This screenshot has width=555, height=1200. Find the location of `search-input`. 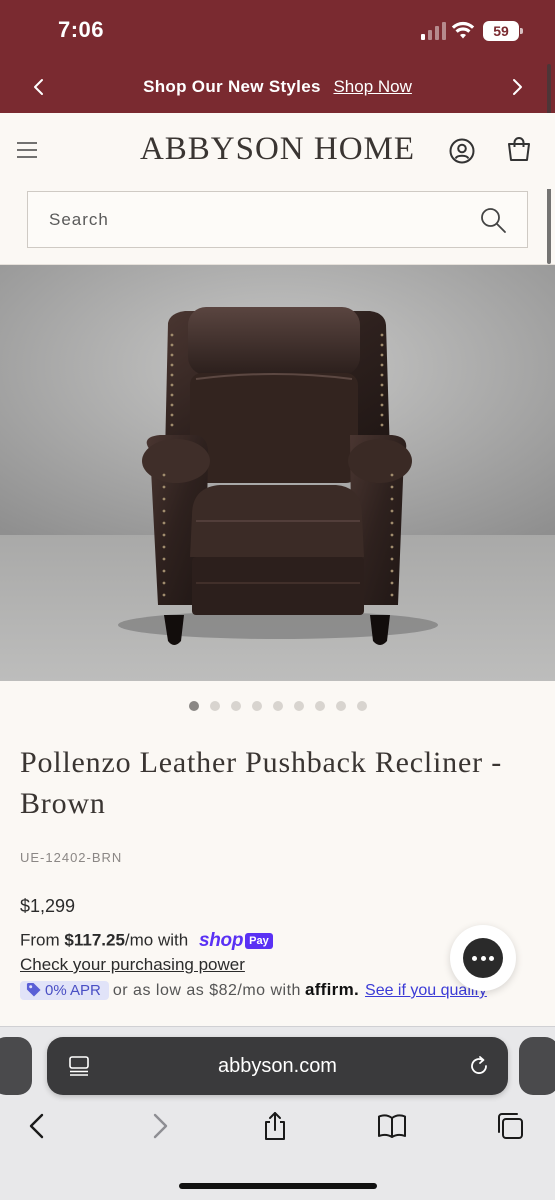

search-input is located at coordinates (239, 220).